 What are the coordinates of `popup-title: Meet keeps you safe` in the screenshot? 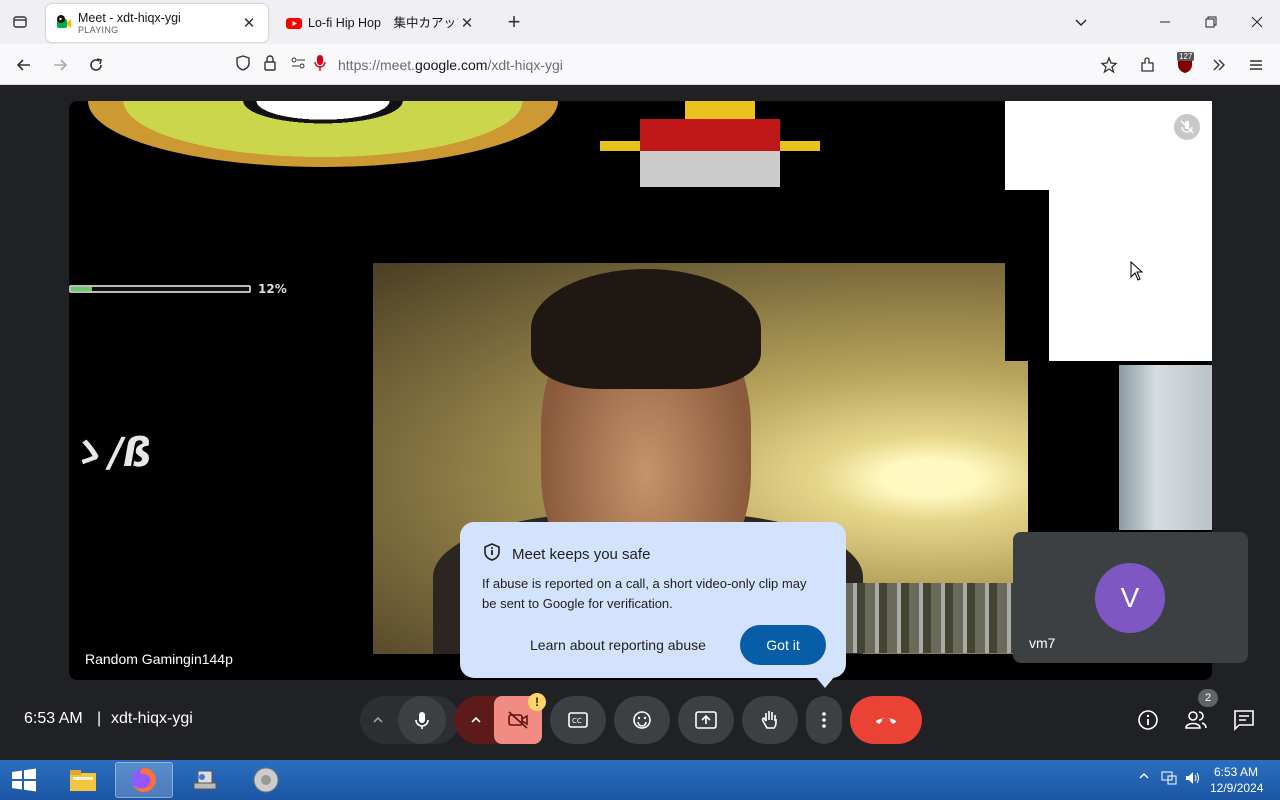 It's located at (581, 554).